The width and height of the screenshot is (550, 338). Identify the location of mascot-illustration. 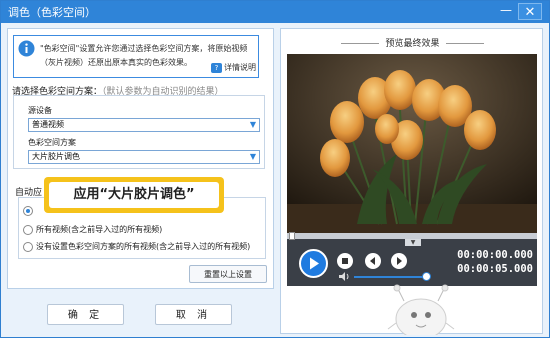
(421, 309).